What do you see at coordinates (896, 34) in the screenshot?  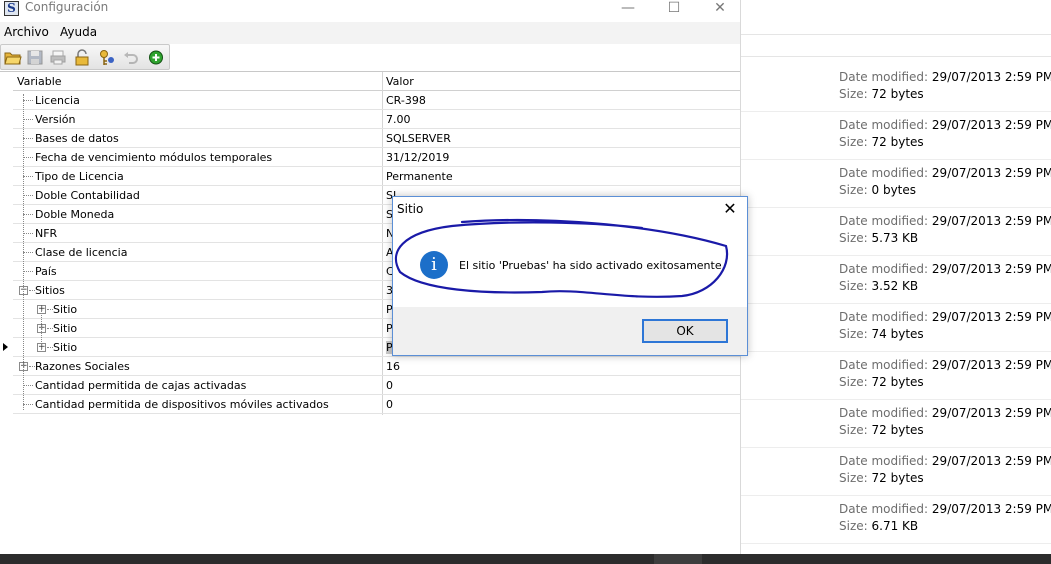 I see `divider` at bounding box center [896, 34].